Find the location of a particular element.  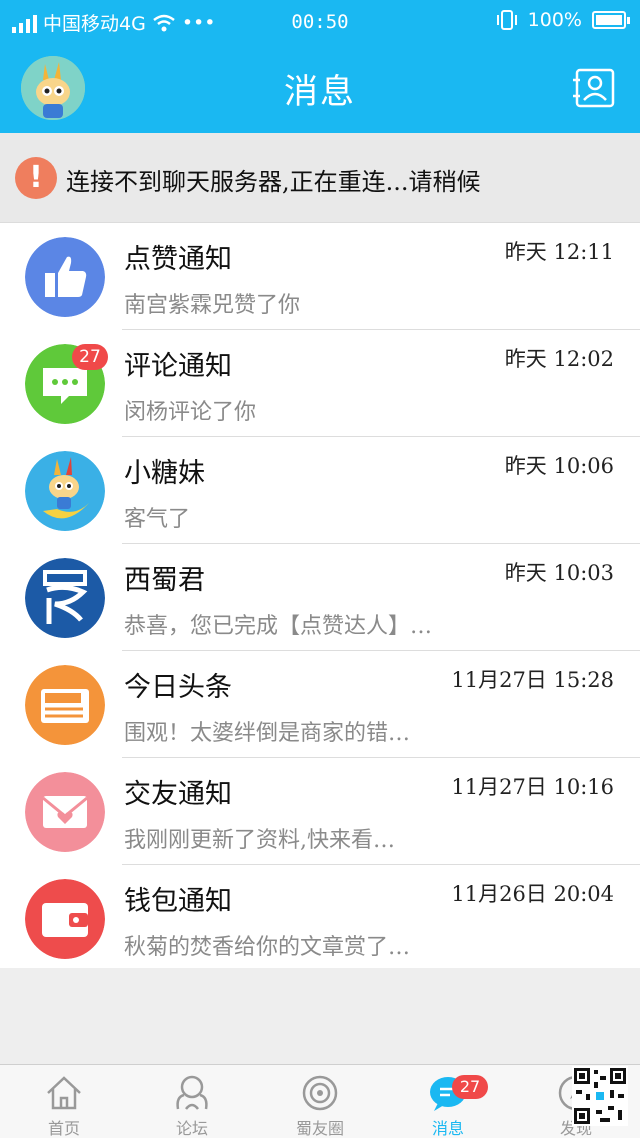

wallet-icon is located at coordinates (65, 919).